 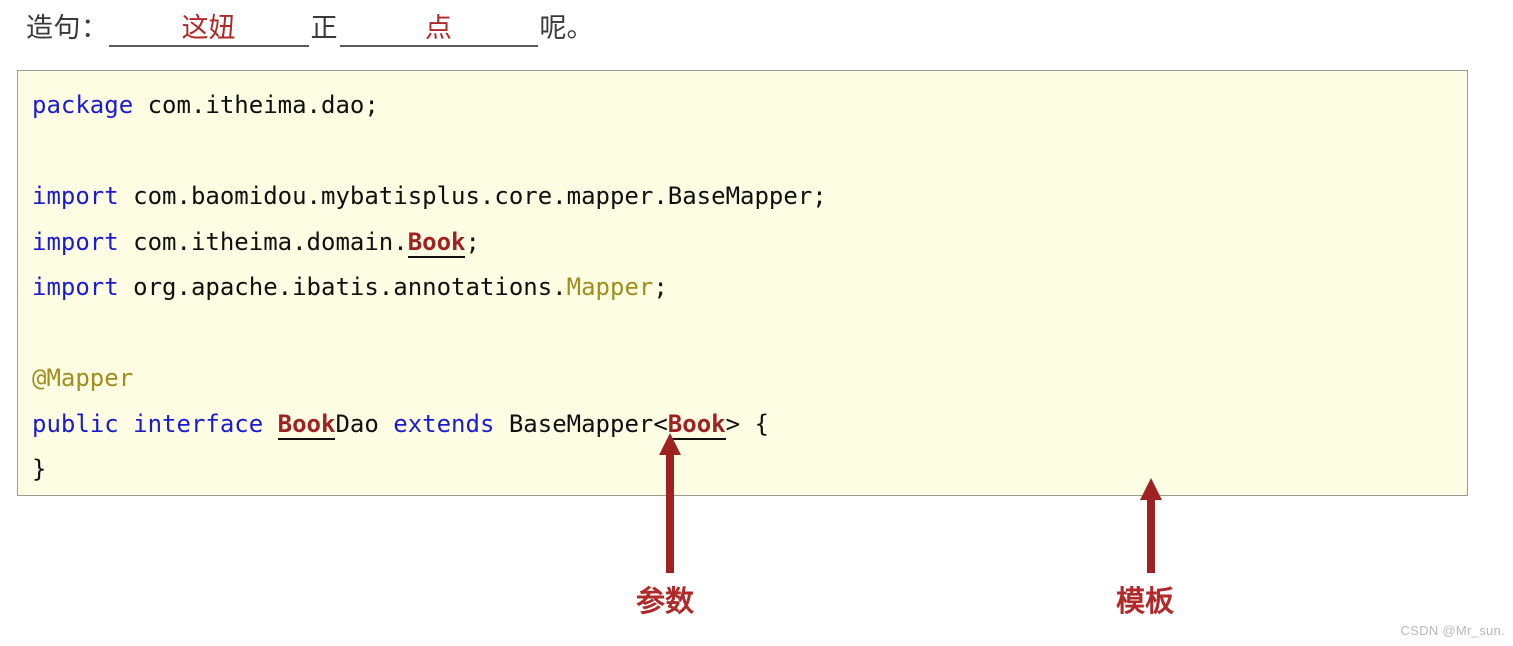 What do you see at coordinates (429, 470) in the screenshot?
I see `line-close-brace: }` at bounding box center [429, 470].